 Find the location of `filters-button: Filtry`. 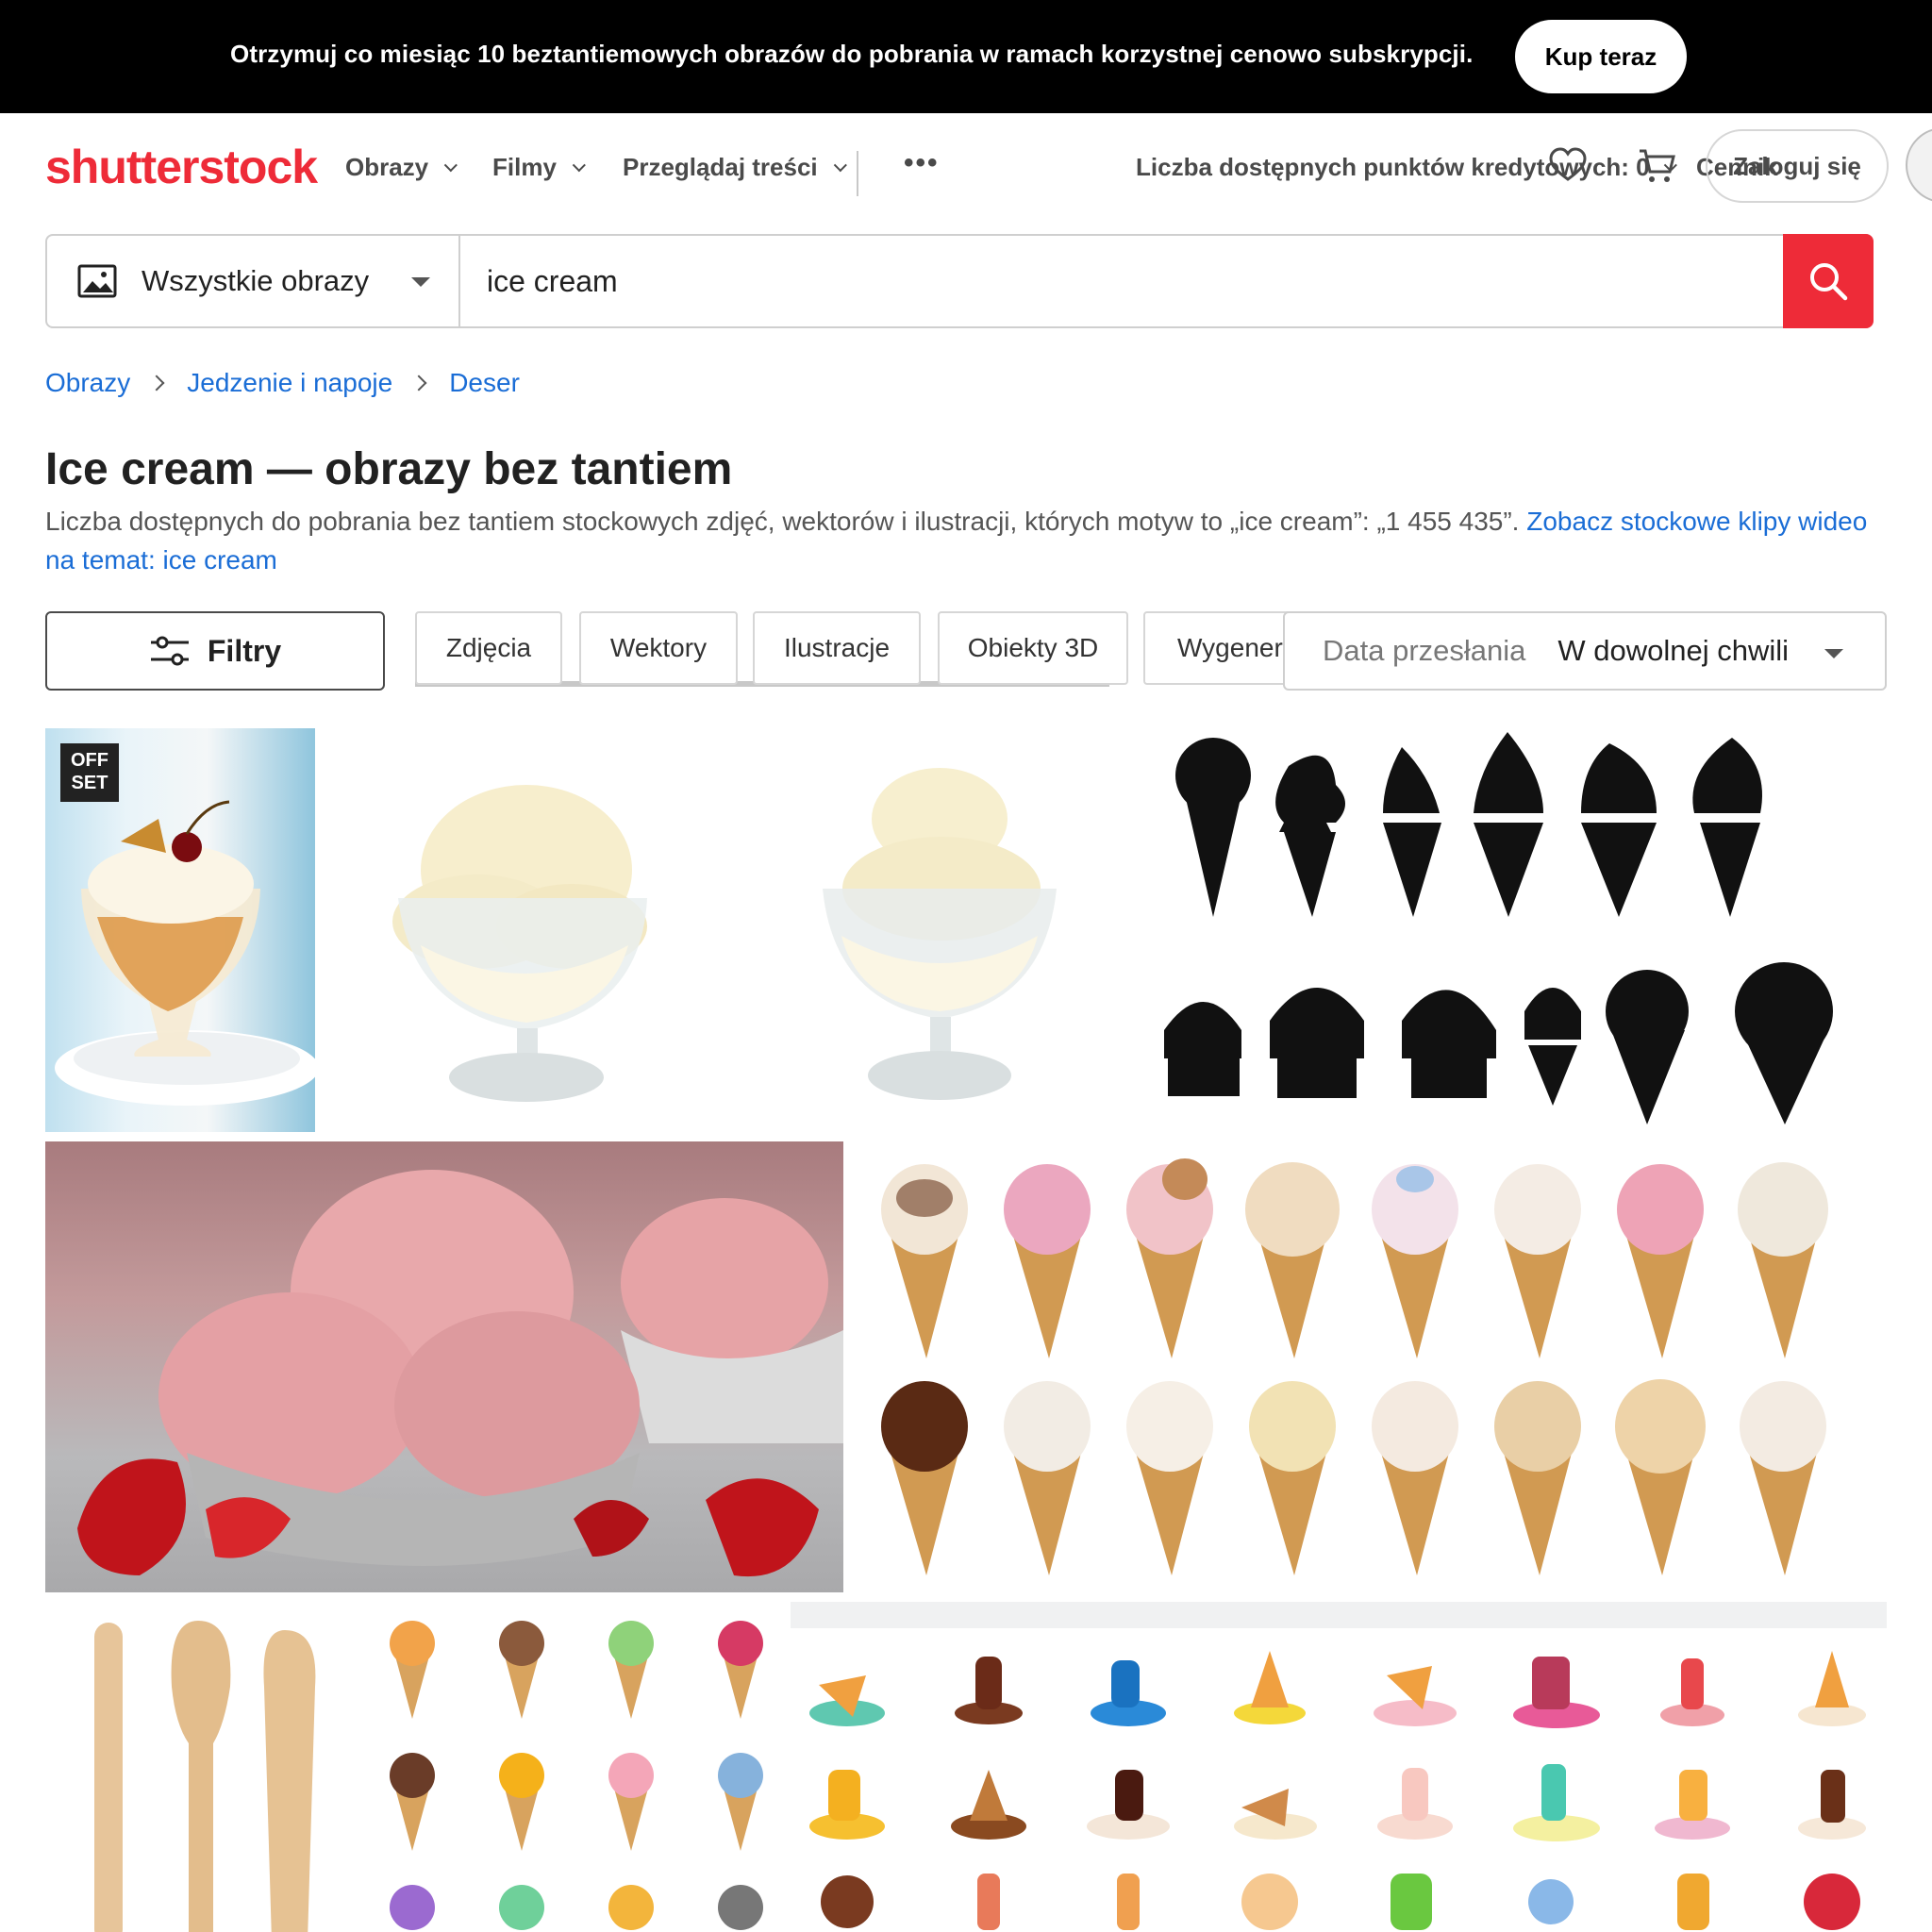

filters-button: Filtry is located at coordinates (215, 651).